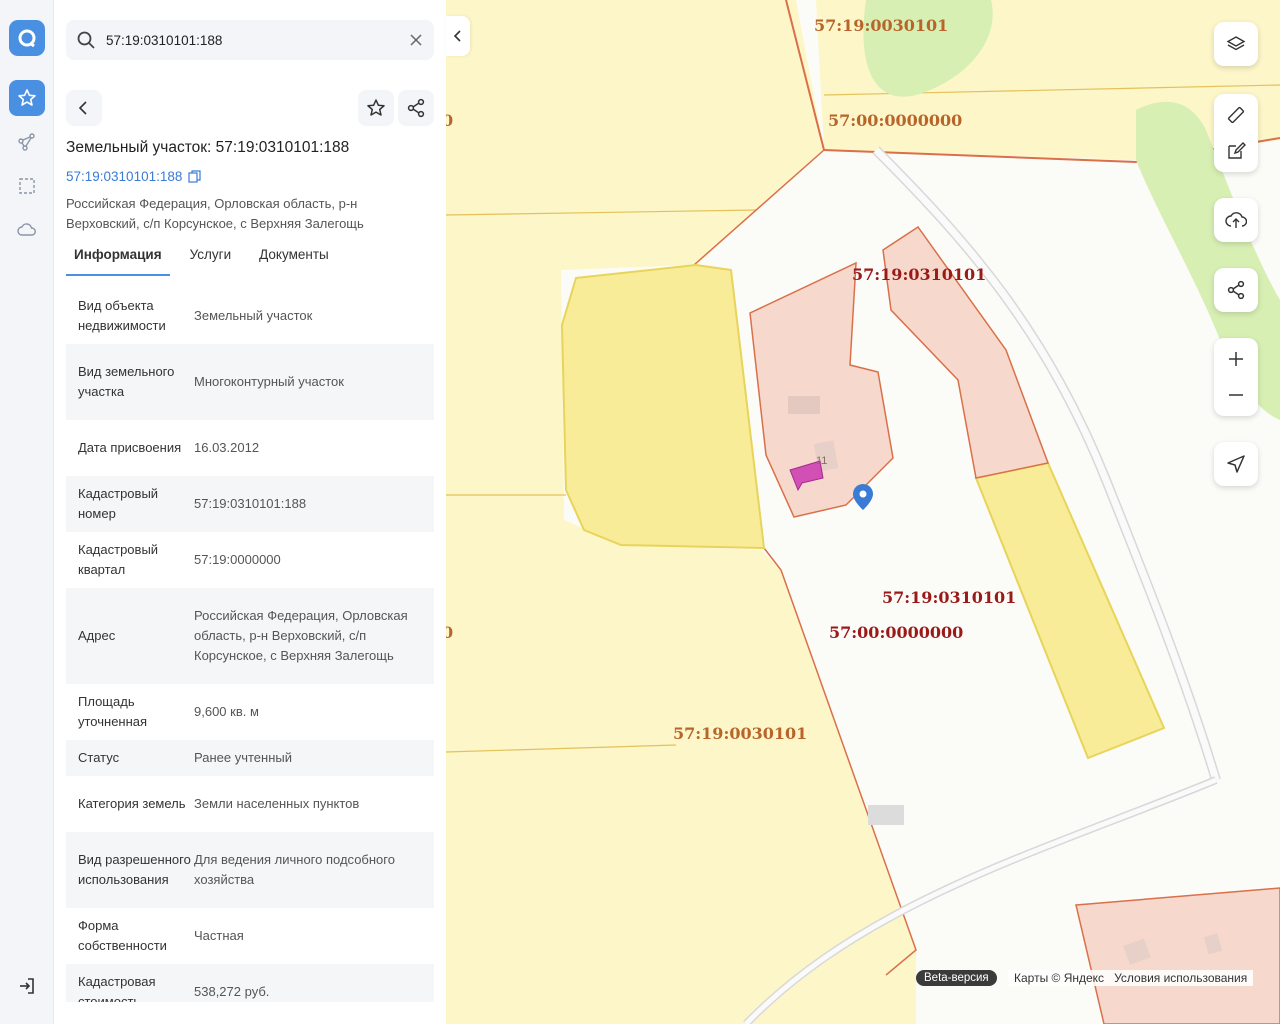 The image size is (1280, 1024). What do you see at coordinates (122, 935) in the screenshot?
I see `info-key: Форма собственности` at bounding box center [122, 935].